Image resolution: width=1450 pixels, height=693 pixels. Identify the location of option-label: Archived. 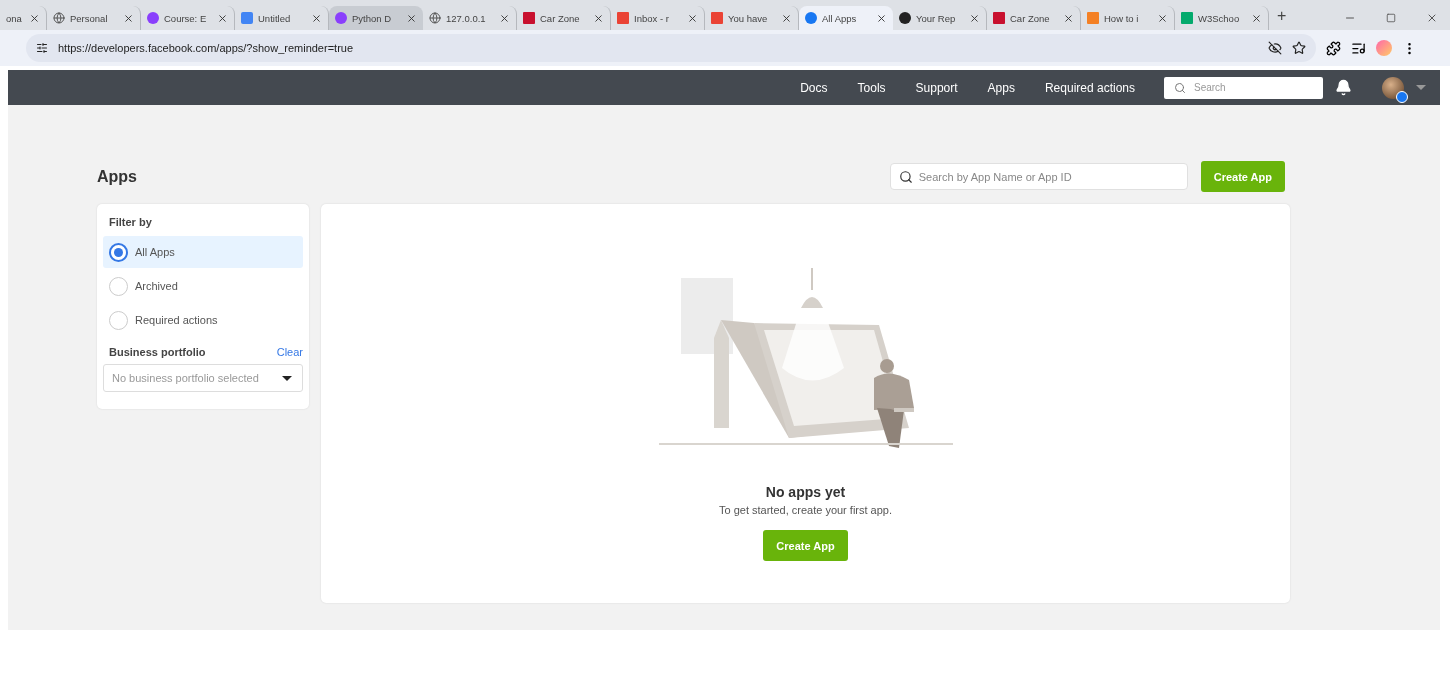
(156, 286).